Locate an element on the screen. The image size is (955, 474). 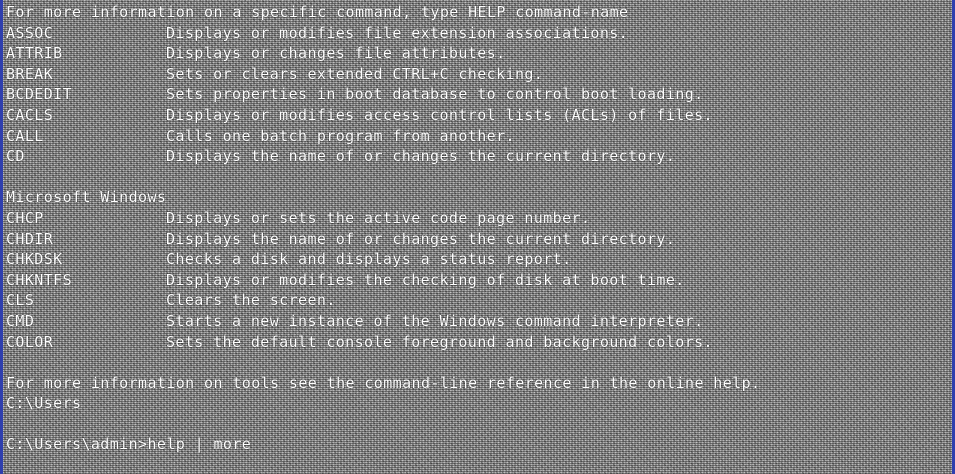
command-name: CHKDSK is located at coordinates (34, 259).